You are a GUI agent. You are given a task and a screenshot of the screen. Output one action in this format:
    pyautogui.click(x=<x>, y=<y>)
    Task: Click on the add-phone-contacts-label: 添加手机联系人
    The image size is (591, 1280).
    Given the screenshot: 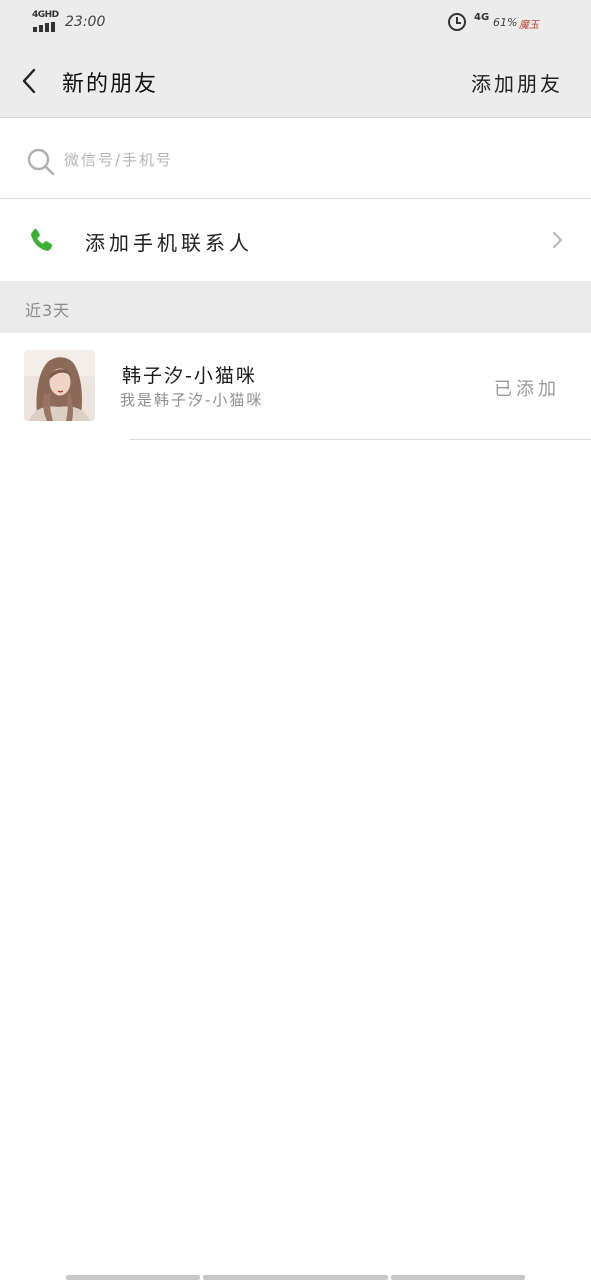 What is the action you would take?
    pyautogui.click(x=169, y=243)
    